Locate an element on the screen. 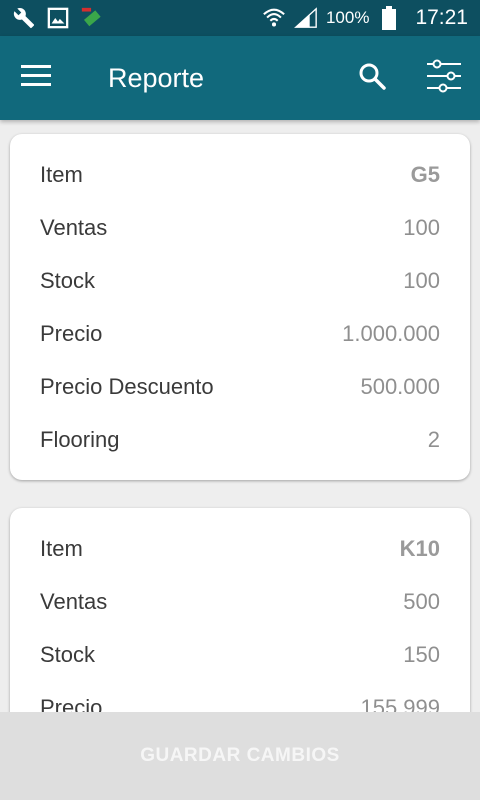 This screenshot has height=800, width=480. gallery-icon is located at coordinates (58, 18).